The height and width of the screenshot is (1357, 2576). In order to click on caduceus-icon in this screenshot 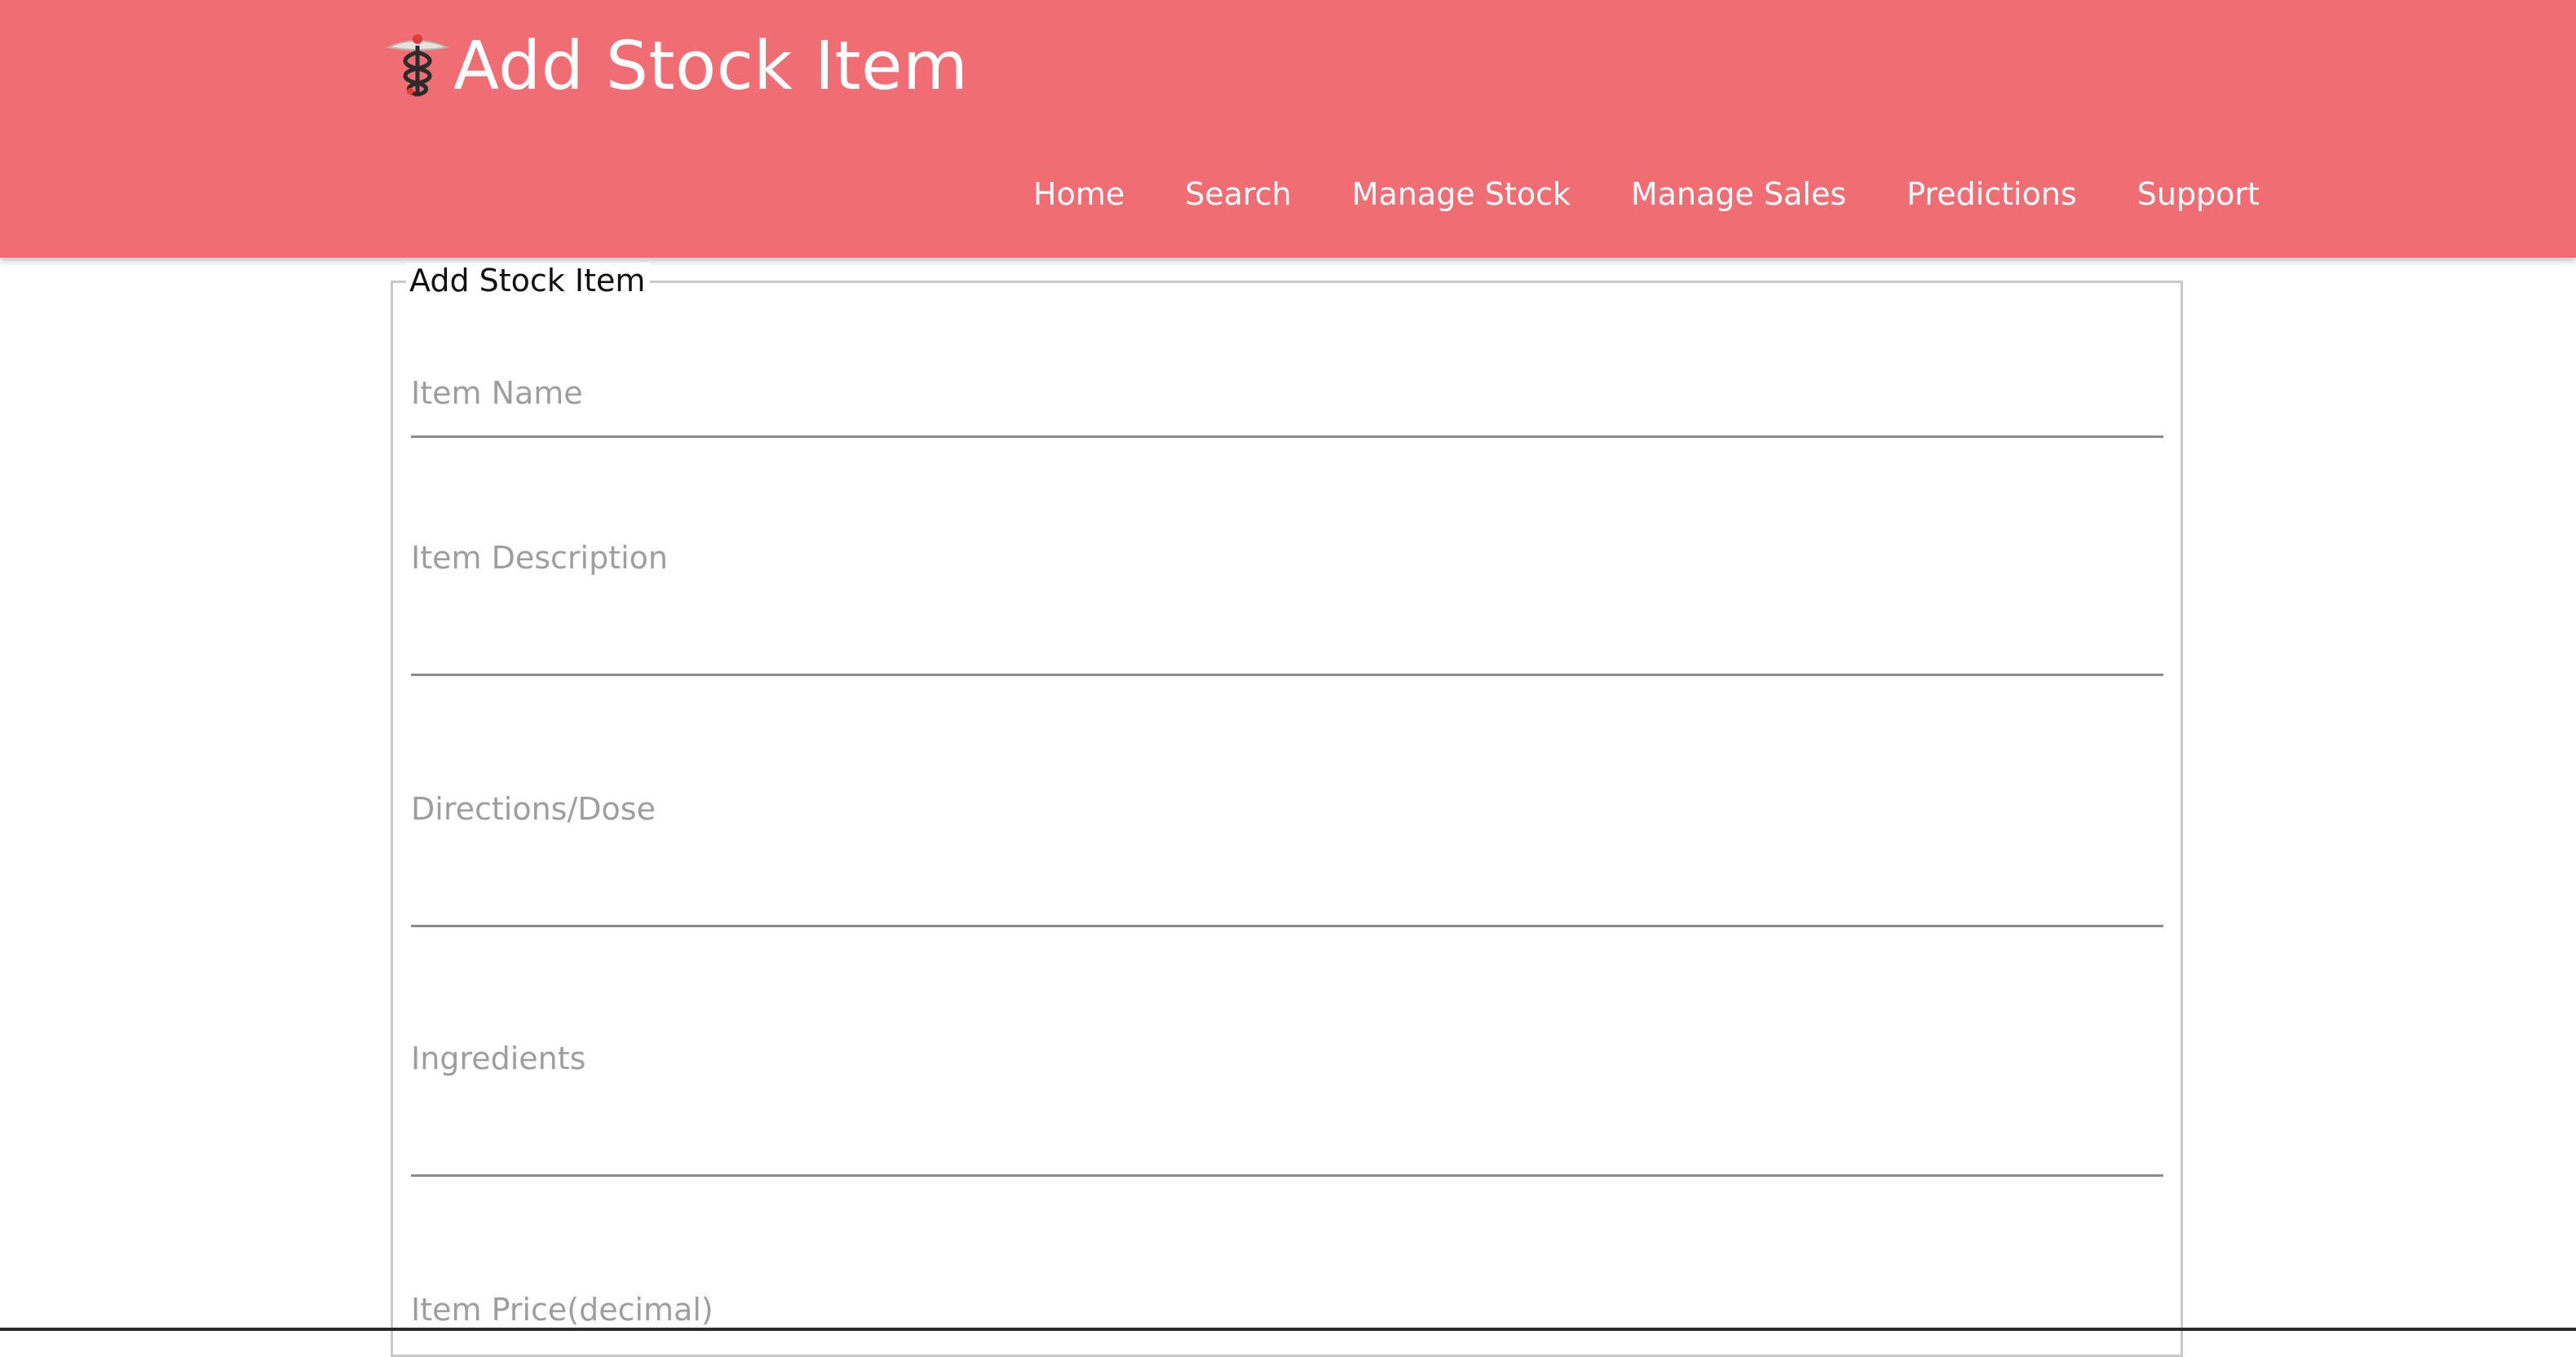, I will do `click(417, 65)`.